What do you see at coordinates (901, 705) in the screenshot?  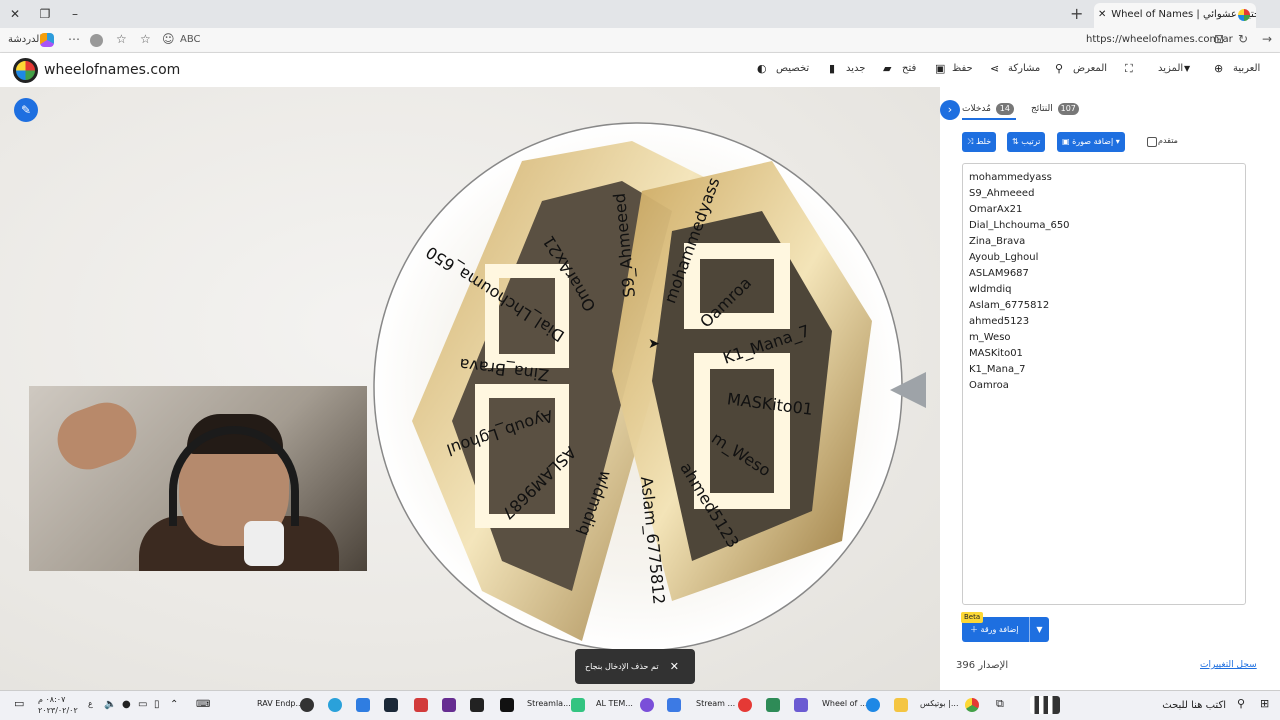 I see `file-explorer-icon` at bounding box center [901, 705].